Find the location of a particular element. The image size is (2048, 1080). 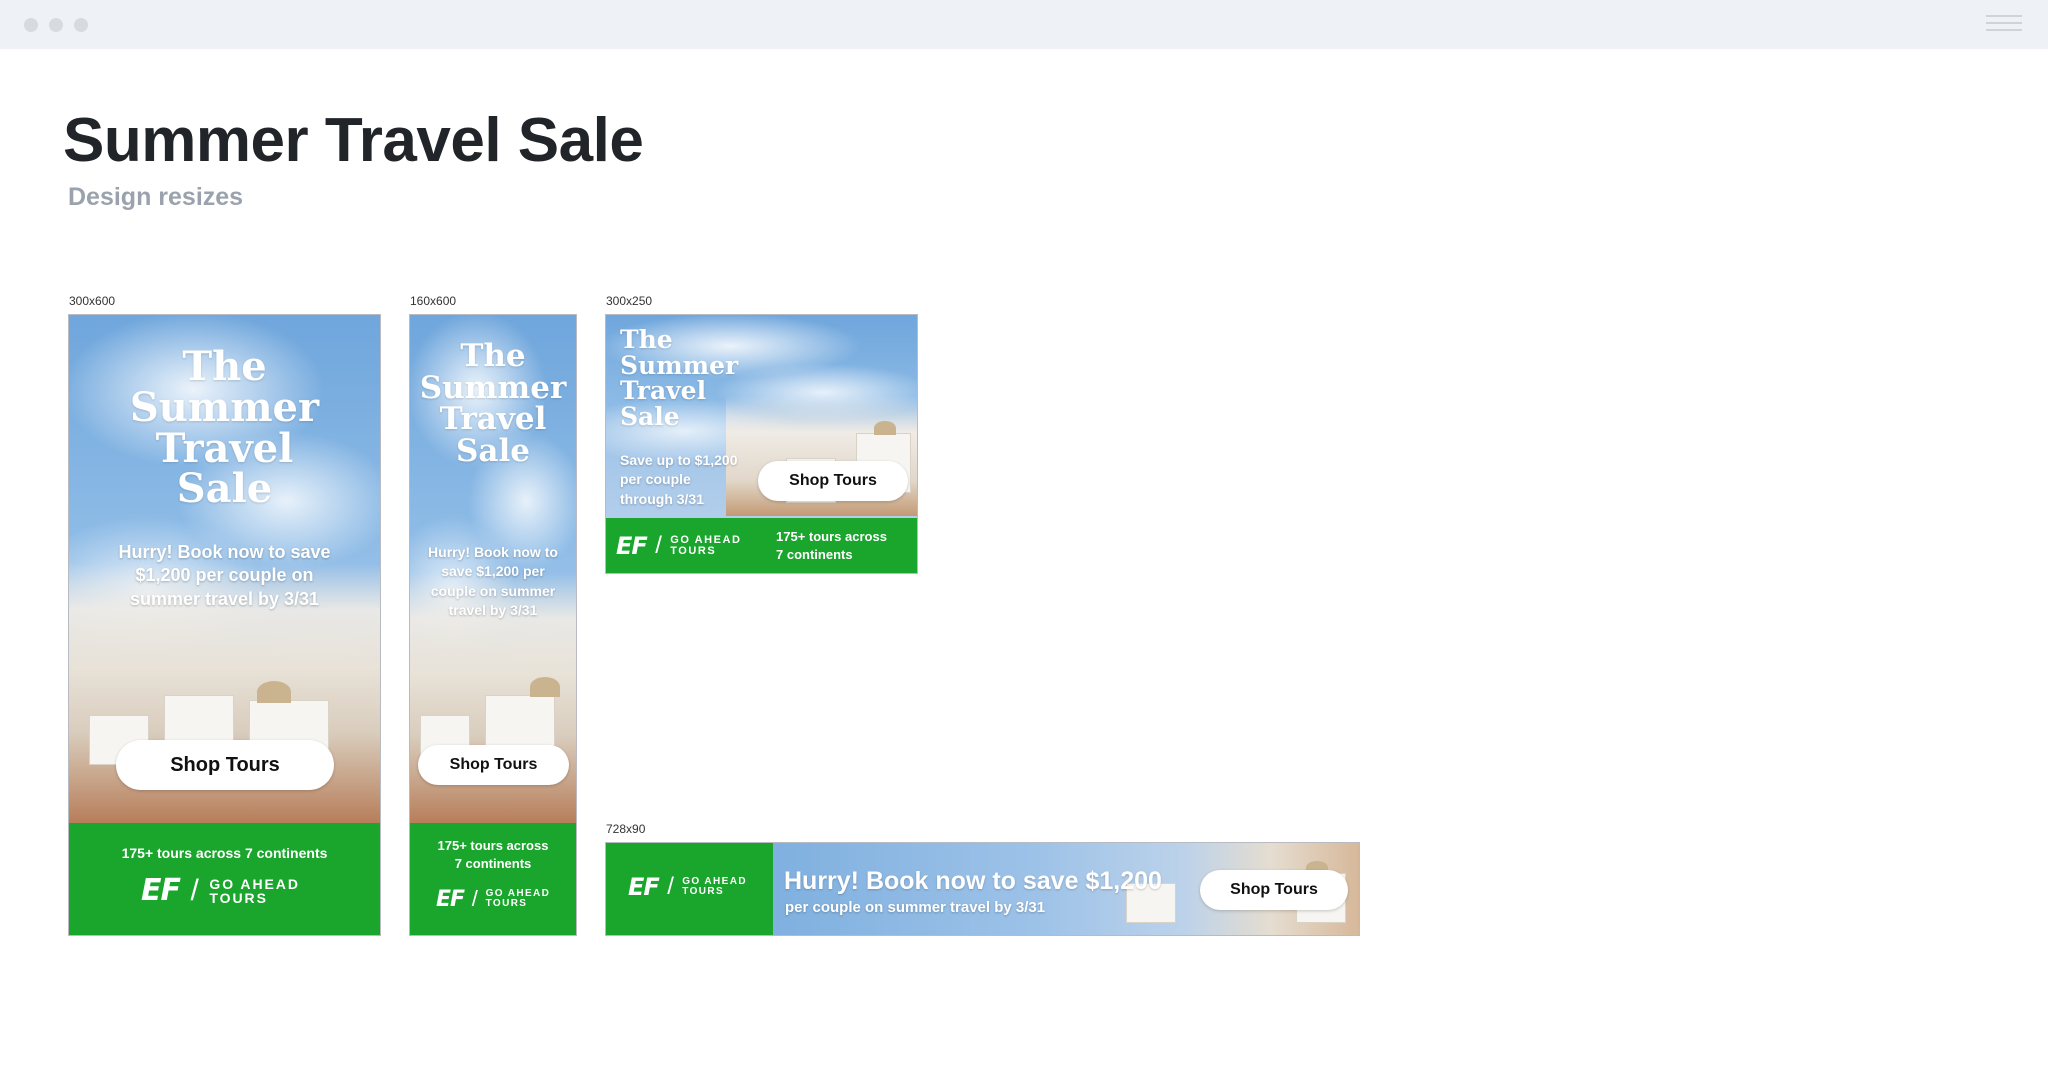

ad-size-label-728x90: 728x90 is located at coordinates (626, 829).